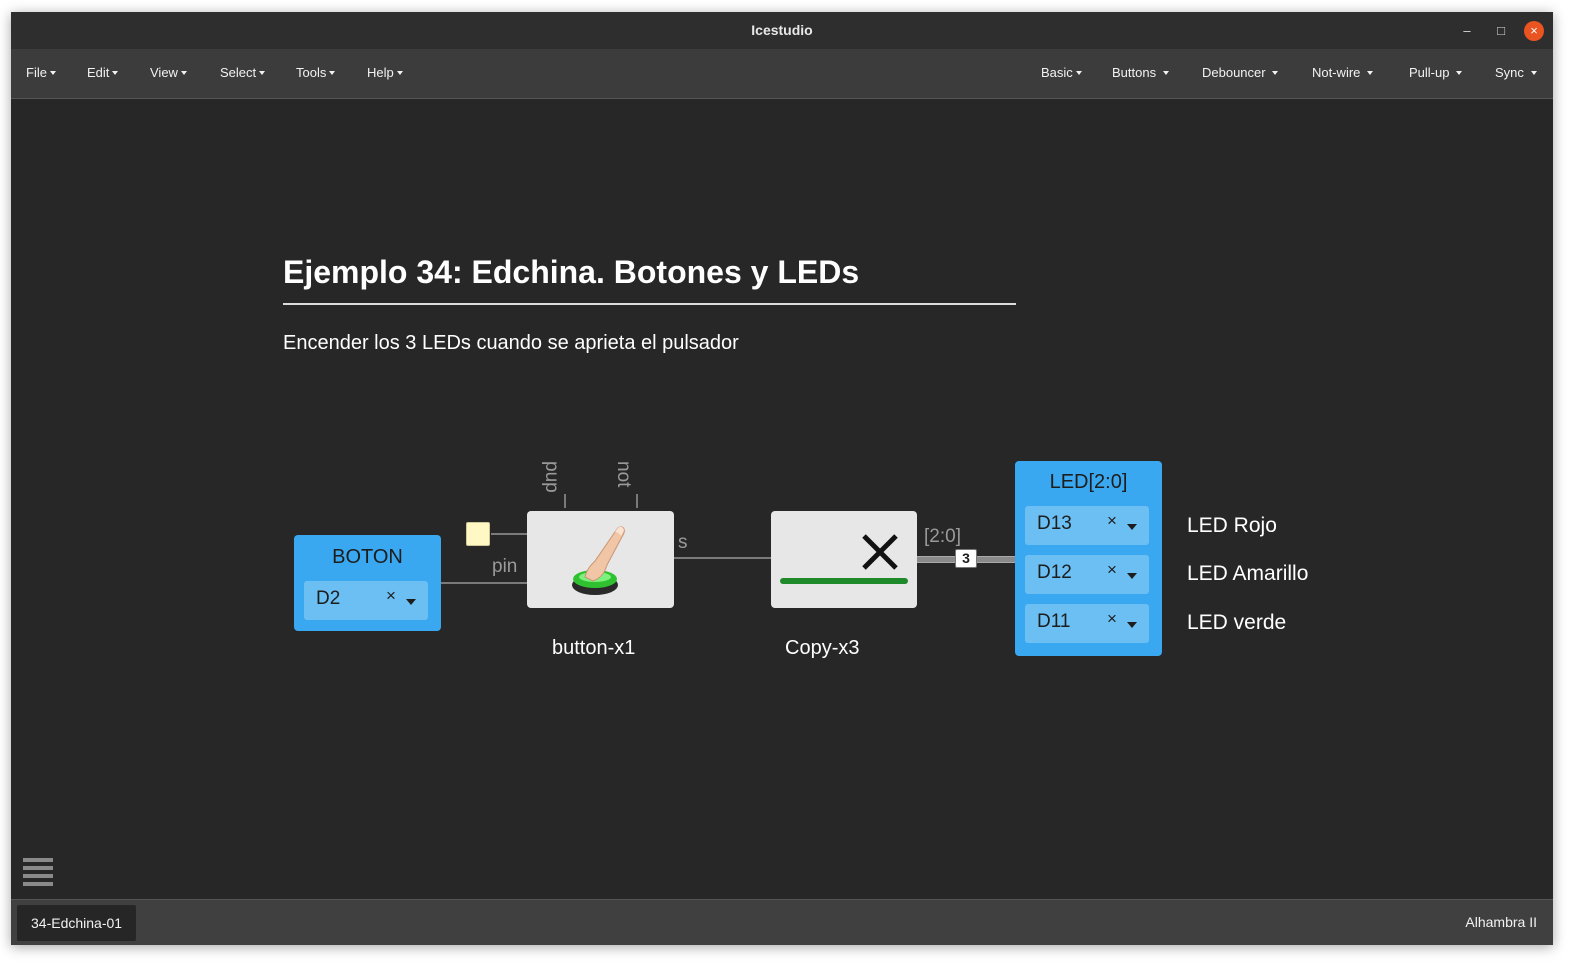  I want to click on led-label-verde: LED verde, so click(1237, 622).